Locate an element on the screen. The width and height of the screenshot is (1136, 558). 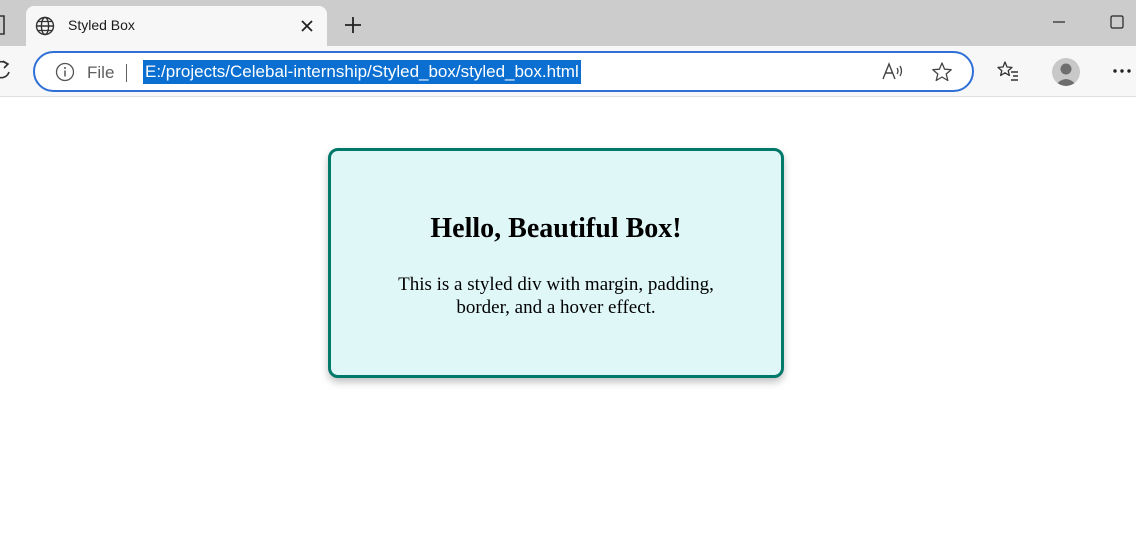
refresh-icon is located at coordinates (6, 70).